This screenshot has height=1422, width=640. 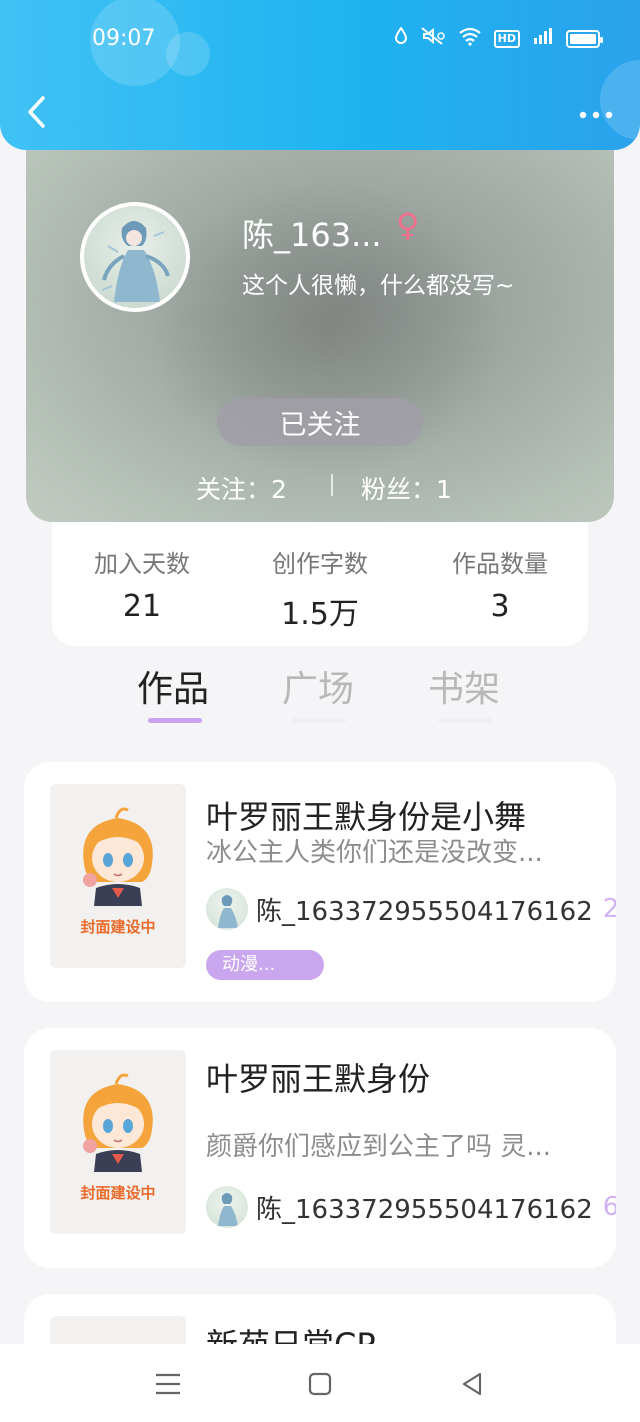 I want to click on chevron-left-icon, so click(x=36, y=112).